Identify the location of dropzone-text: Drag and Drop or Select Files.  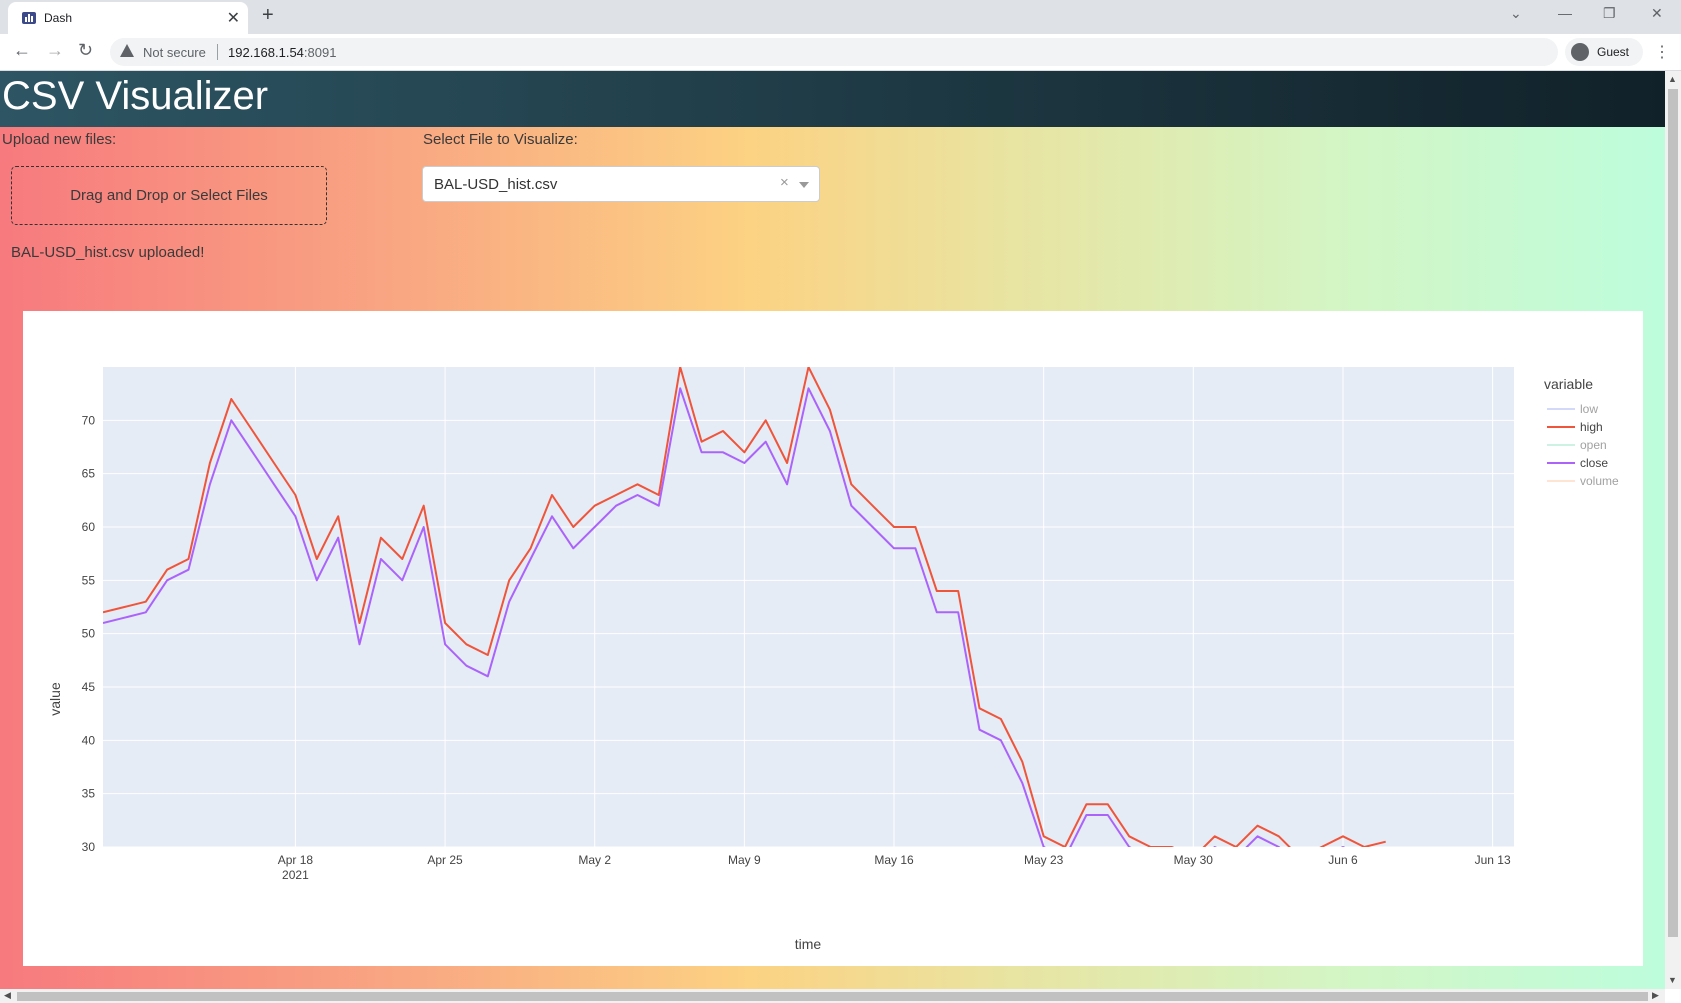
(169, 195).